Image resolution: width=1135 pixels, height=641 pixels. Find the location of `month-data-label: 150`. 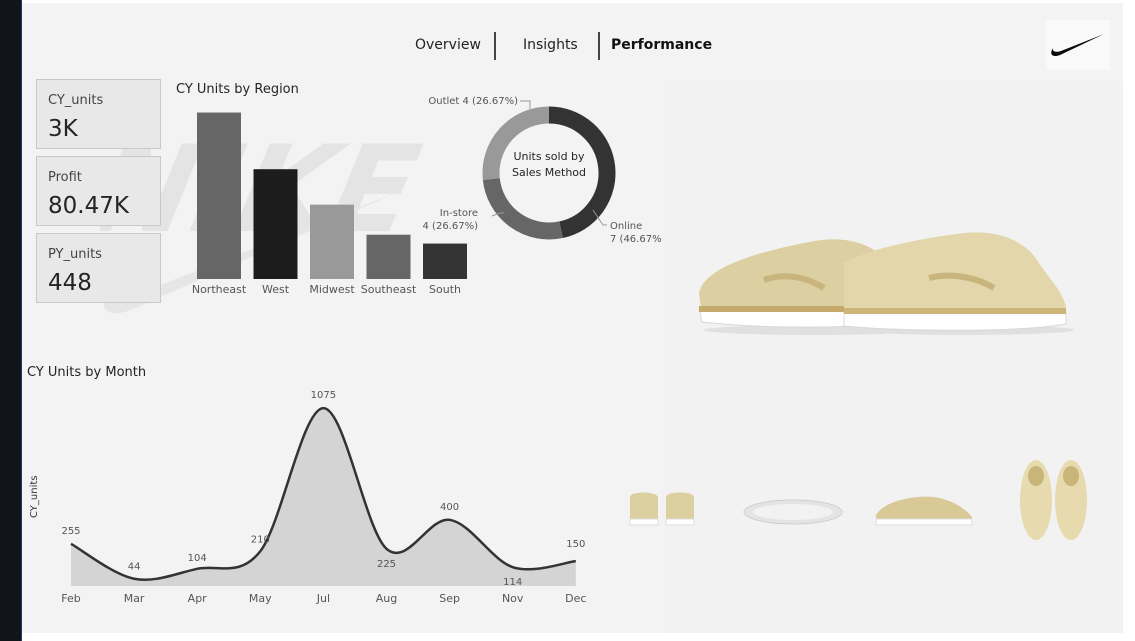

month-data-label: 150 is located at coordinates (575, 544).